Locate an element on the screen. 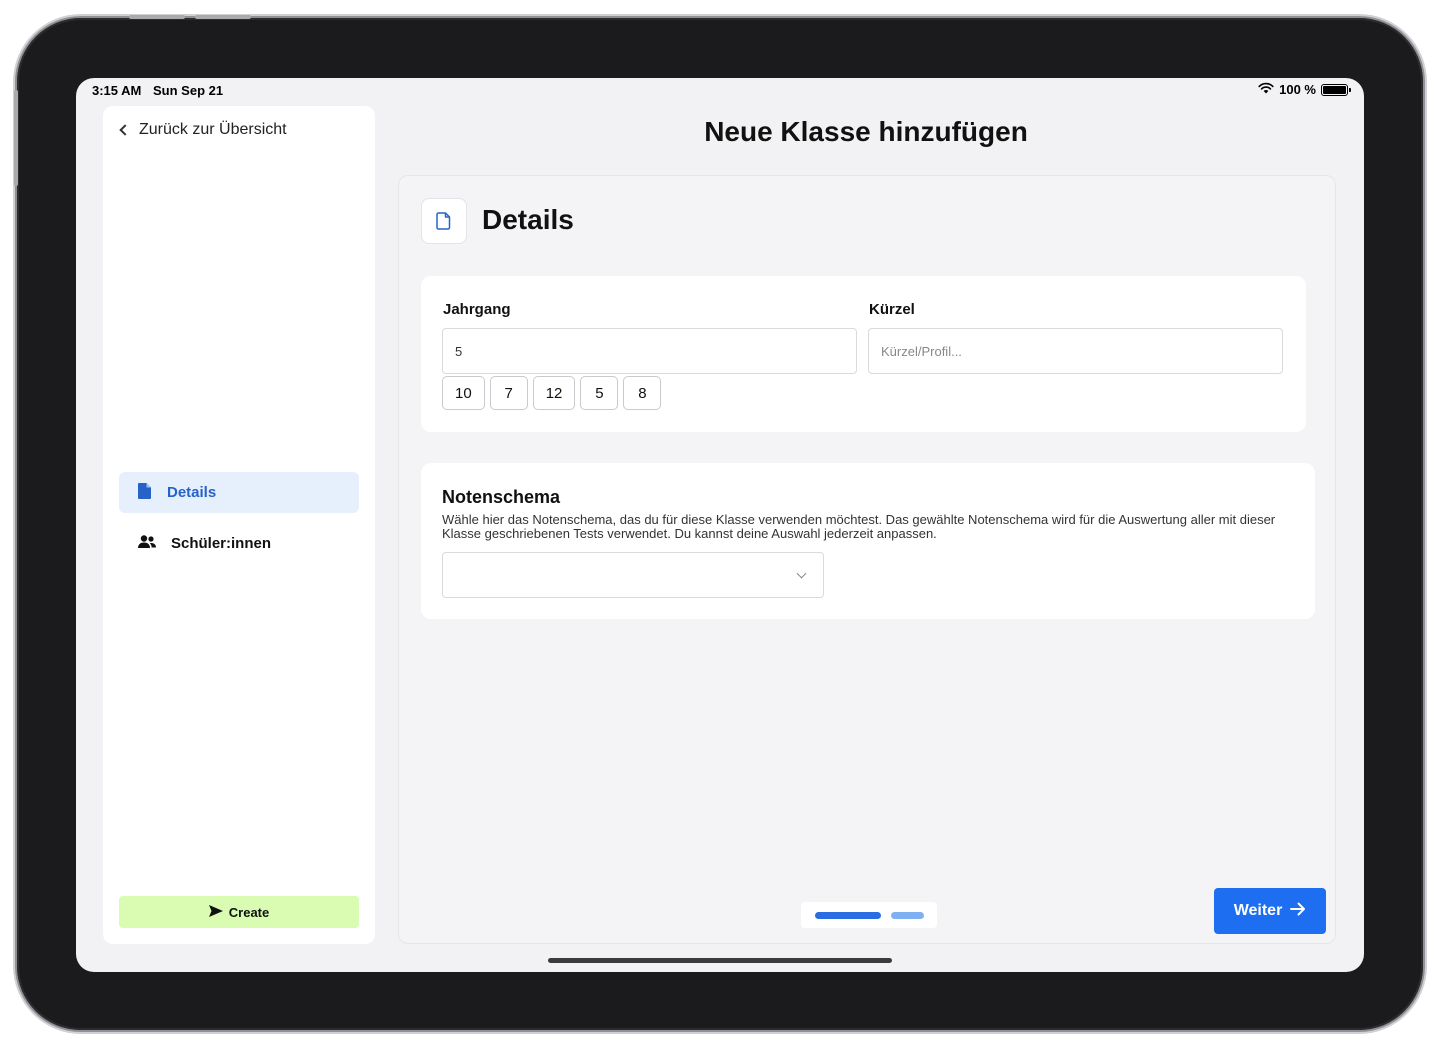 This screenshot has height=1050, width=1440. send-icon is located at coordinates (215, 912).